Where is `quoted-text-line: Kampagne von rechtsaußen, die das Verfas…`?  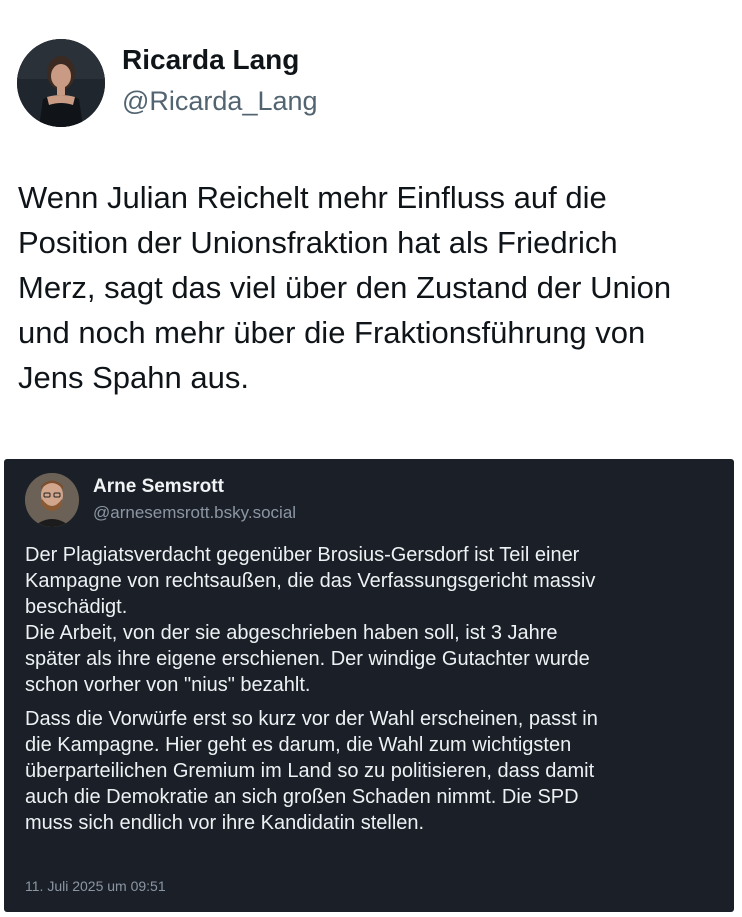 quoted-text-line: Kampagne von rechtsaußen, die das Verfas… is located at coordinates (310, 581).